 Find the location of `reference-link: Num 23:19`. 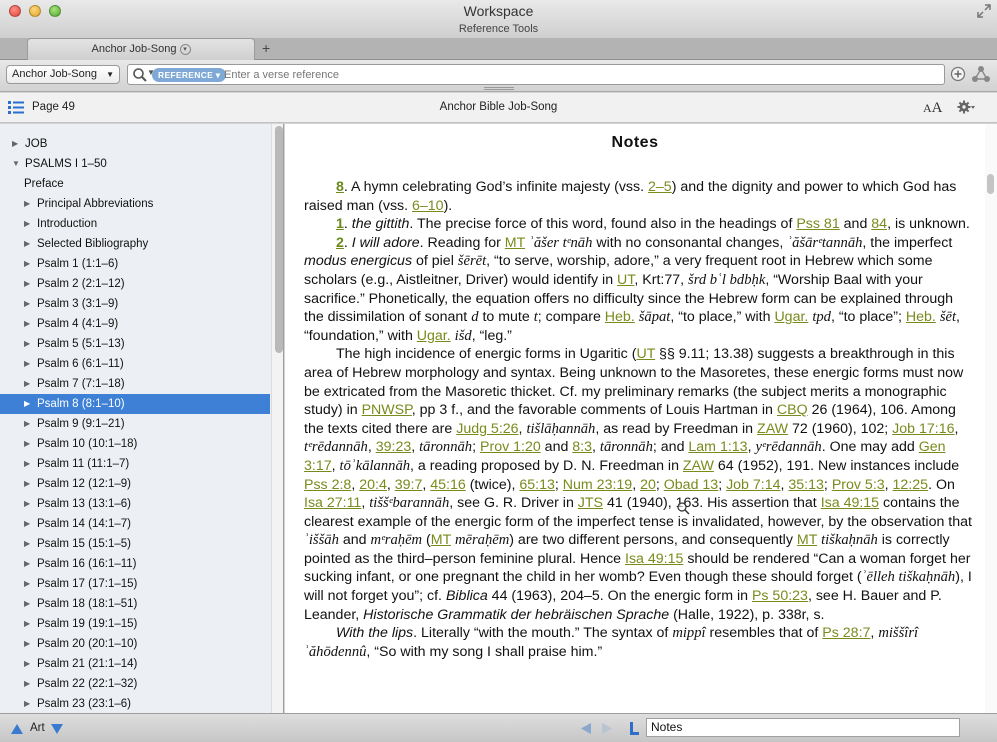

reference-link: Num 23:19 is located at coordinates (597, 485).